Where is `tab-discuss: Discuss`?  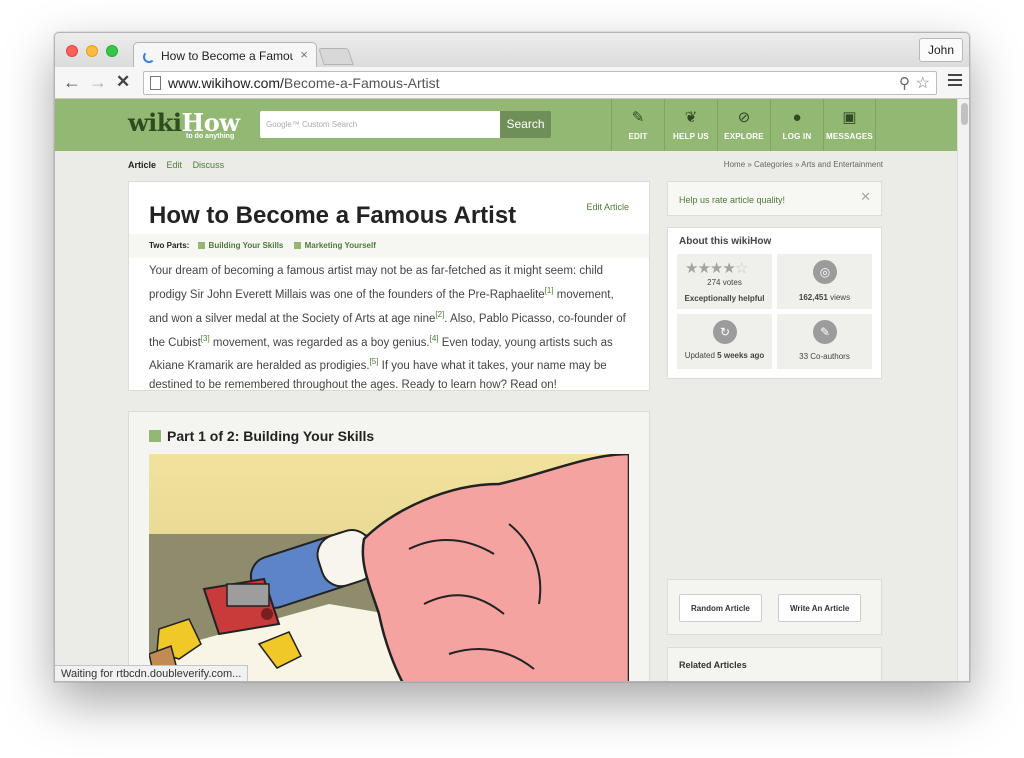
tab-discuss: Discuss is located at coordinates (209, 165).